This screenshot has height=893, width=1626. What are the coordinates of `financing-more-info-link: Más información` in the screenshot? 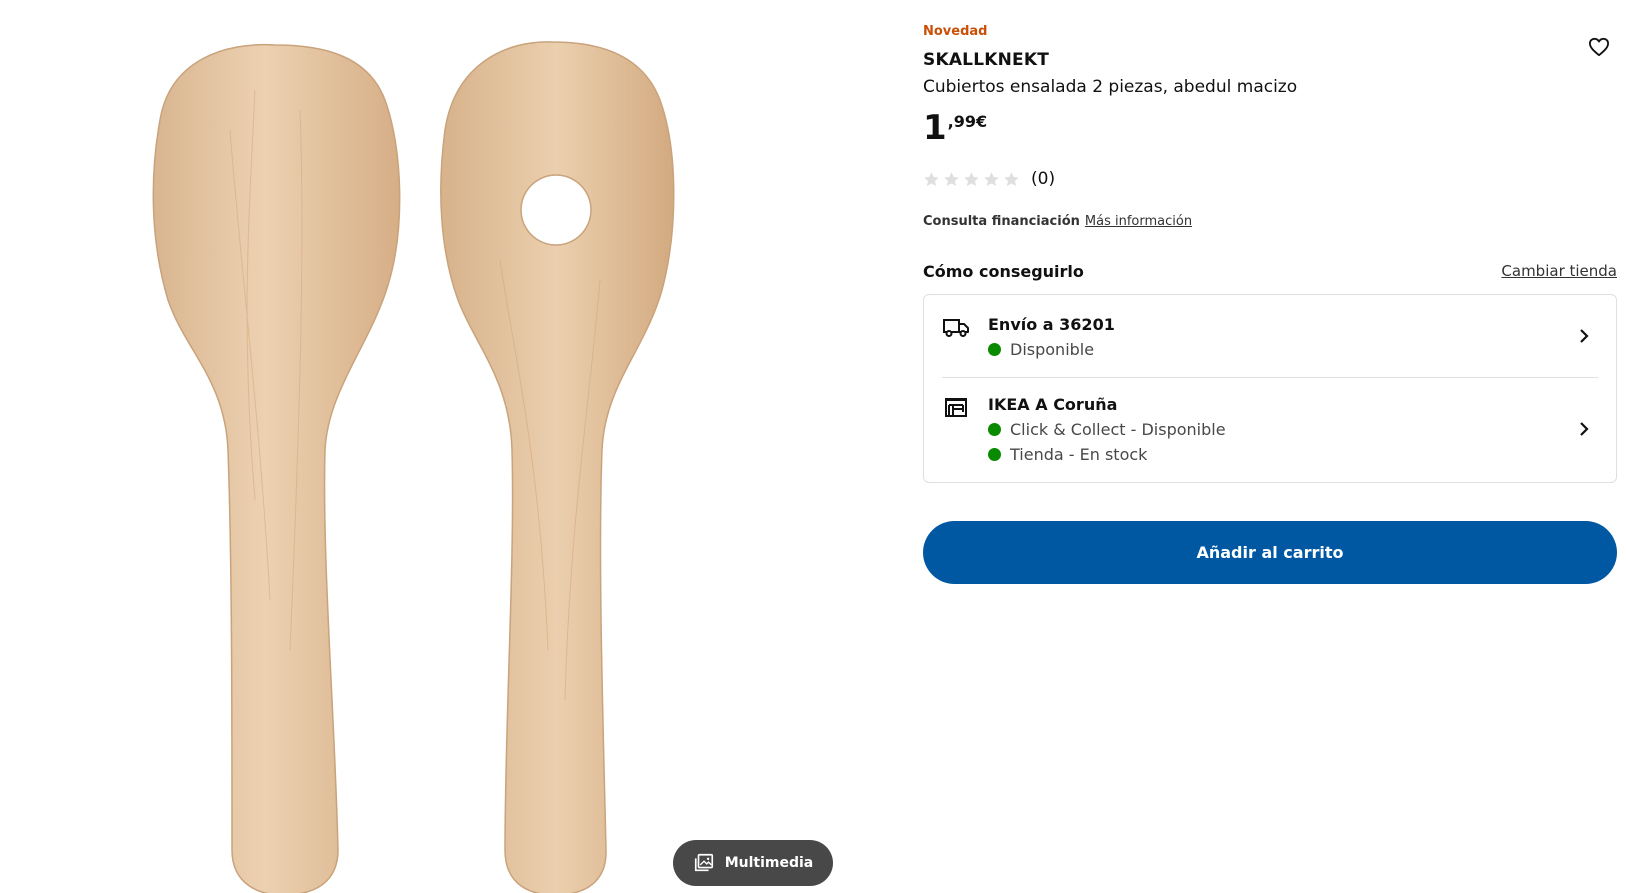 It's located at (1138, 221).